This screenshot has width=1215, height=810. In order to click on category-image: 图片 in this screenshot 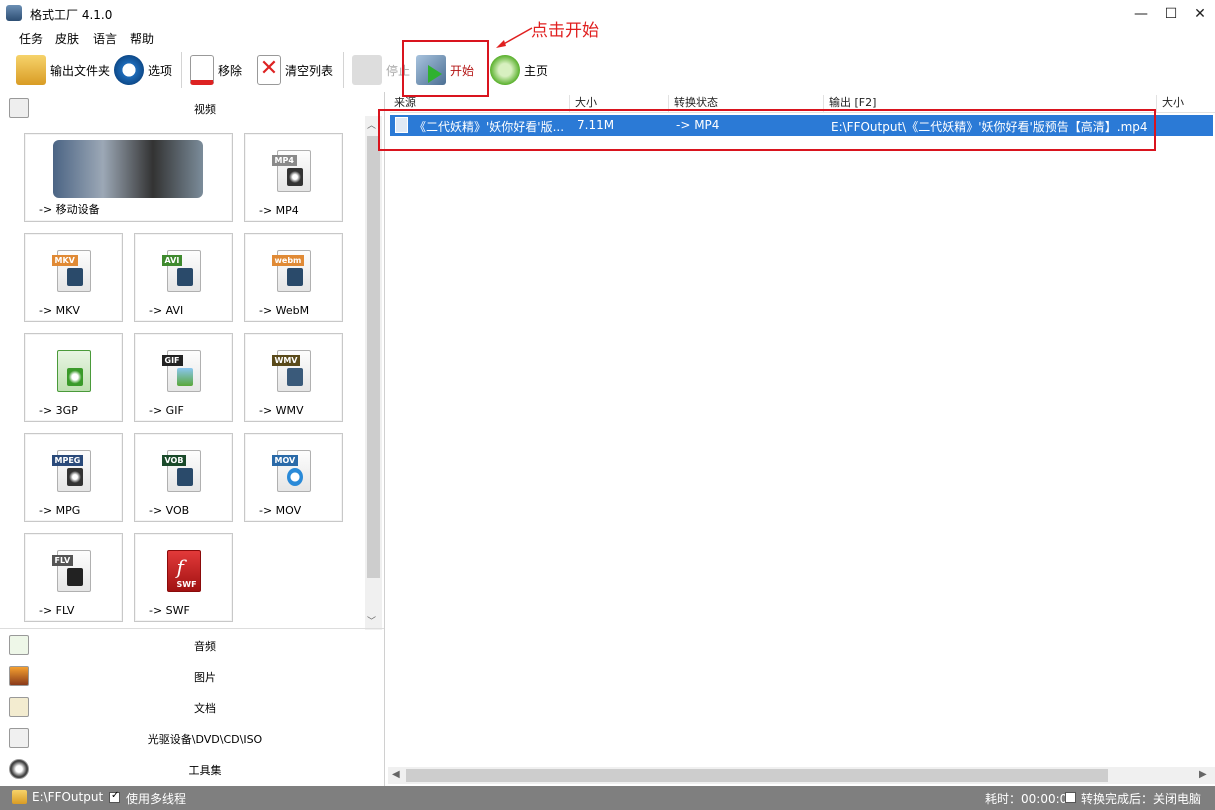, I will do `click(191, 676)`.